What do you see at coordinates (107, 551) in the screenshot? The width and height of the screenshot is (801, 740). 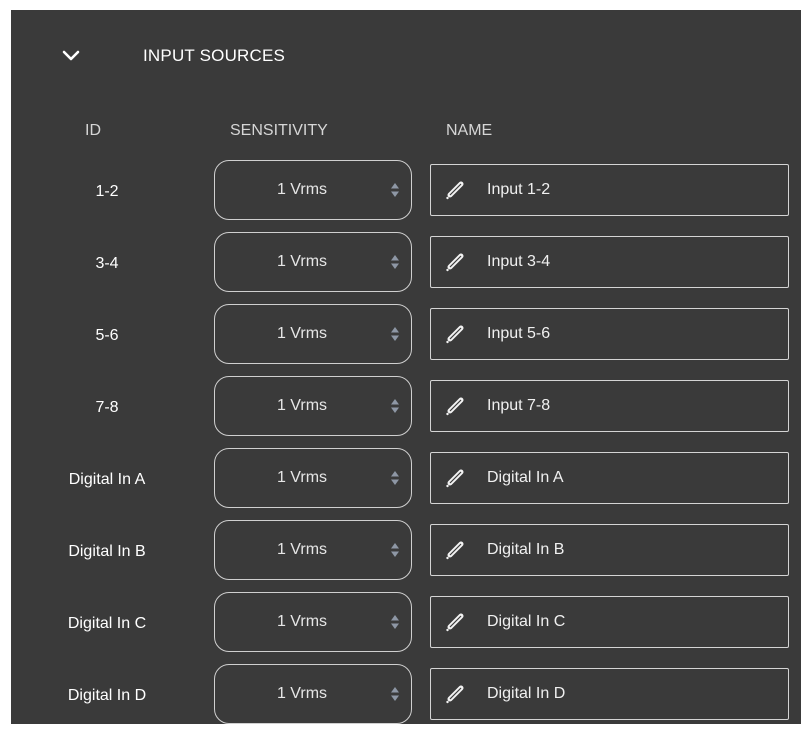 I see `source-id: Digital In B` at bounding box center [107, 551].